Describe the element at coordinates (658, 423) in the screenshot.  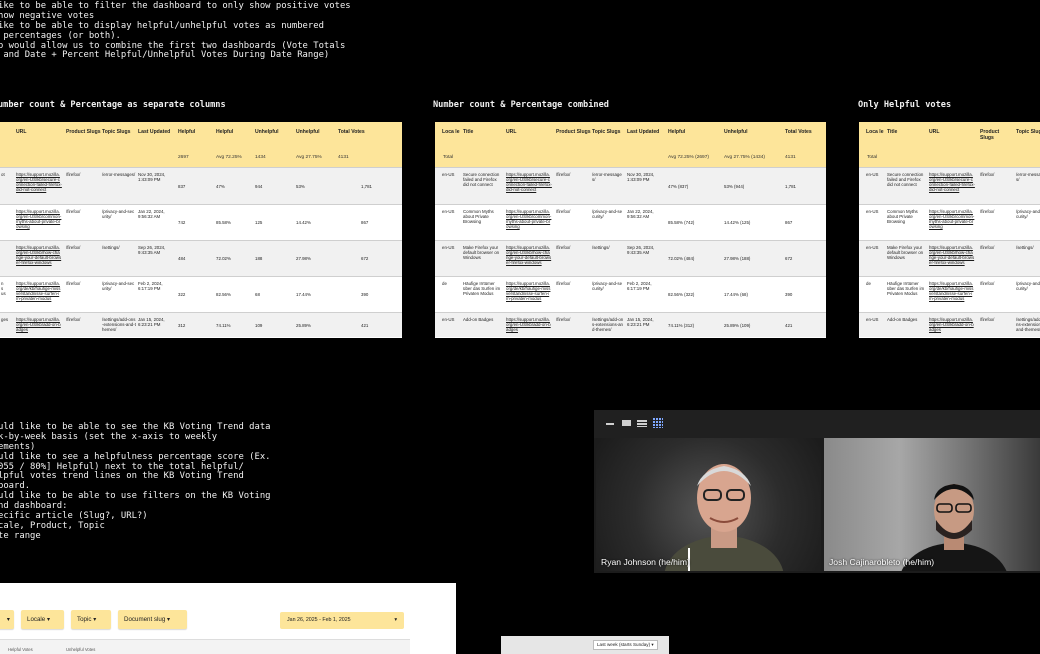
I see `grid-view-icon` at that location.